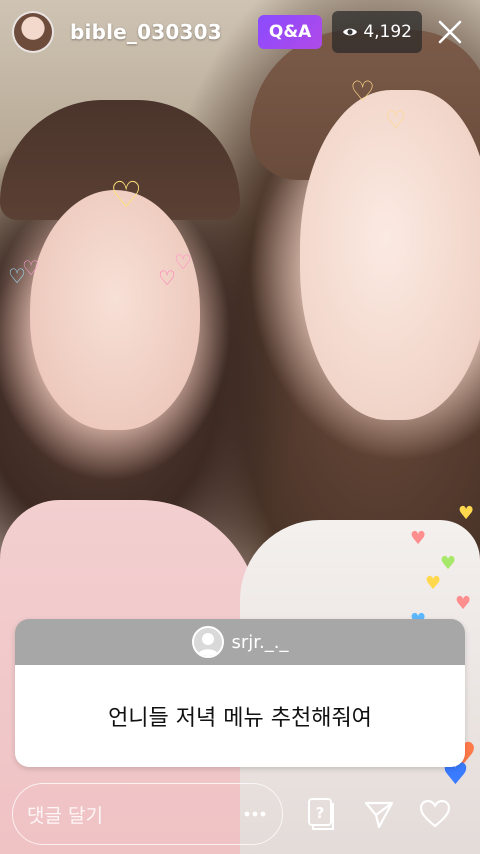 This screenshot has width=480, height=854. Describe the element at coordinates (255, 814) in the screenshot. I see `more-icon` at that location.